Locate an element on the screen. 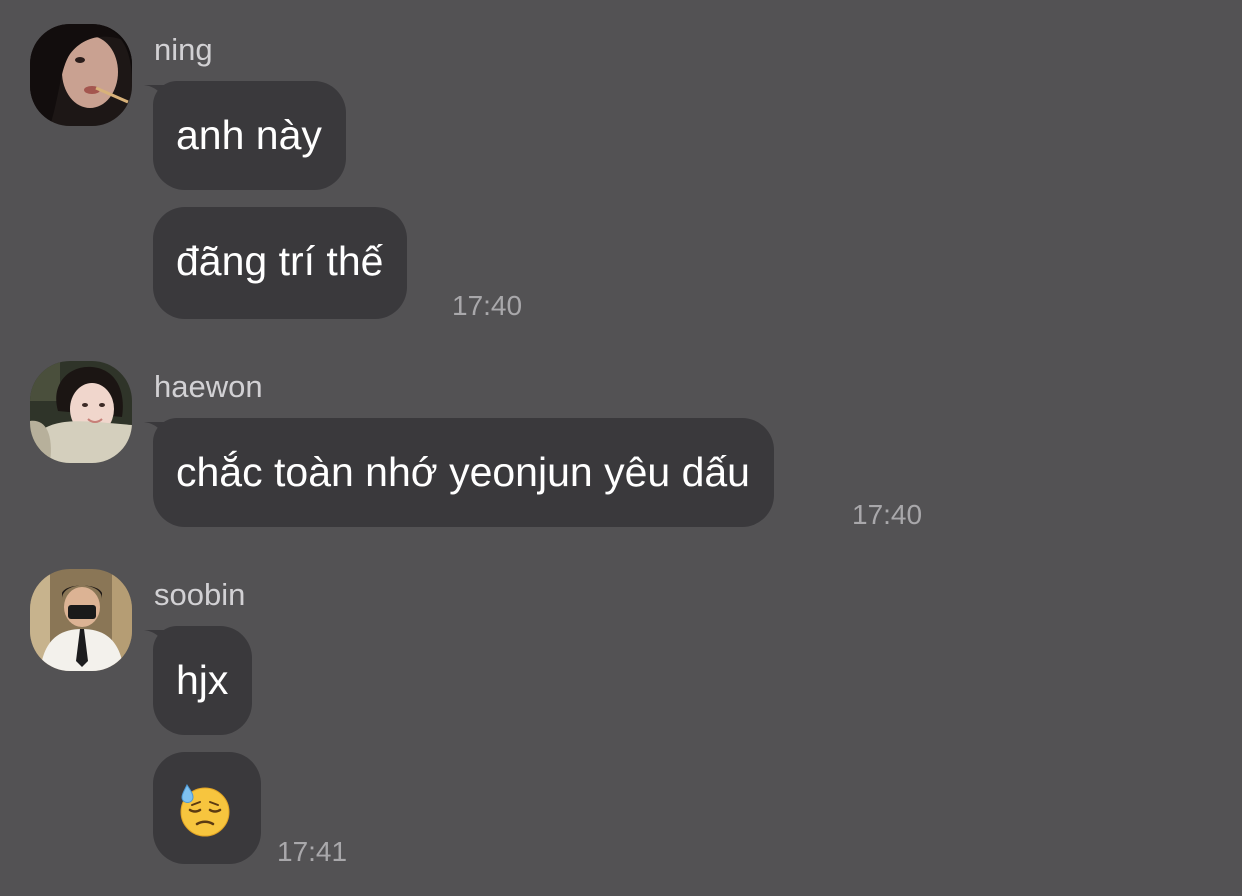 Image resolution: width=1242 pixels, height=896 pixels. message-text: anh này is located at coordinates (249, 135).